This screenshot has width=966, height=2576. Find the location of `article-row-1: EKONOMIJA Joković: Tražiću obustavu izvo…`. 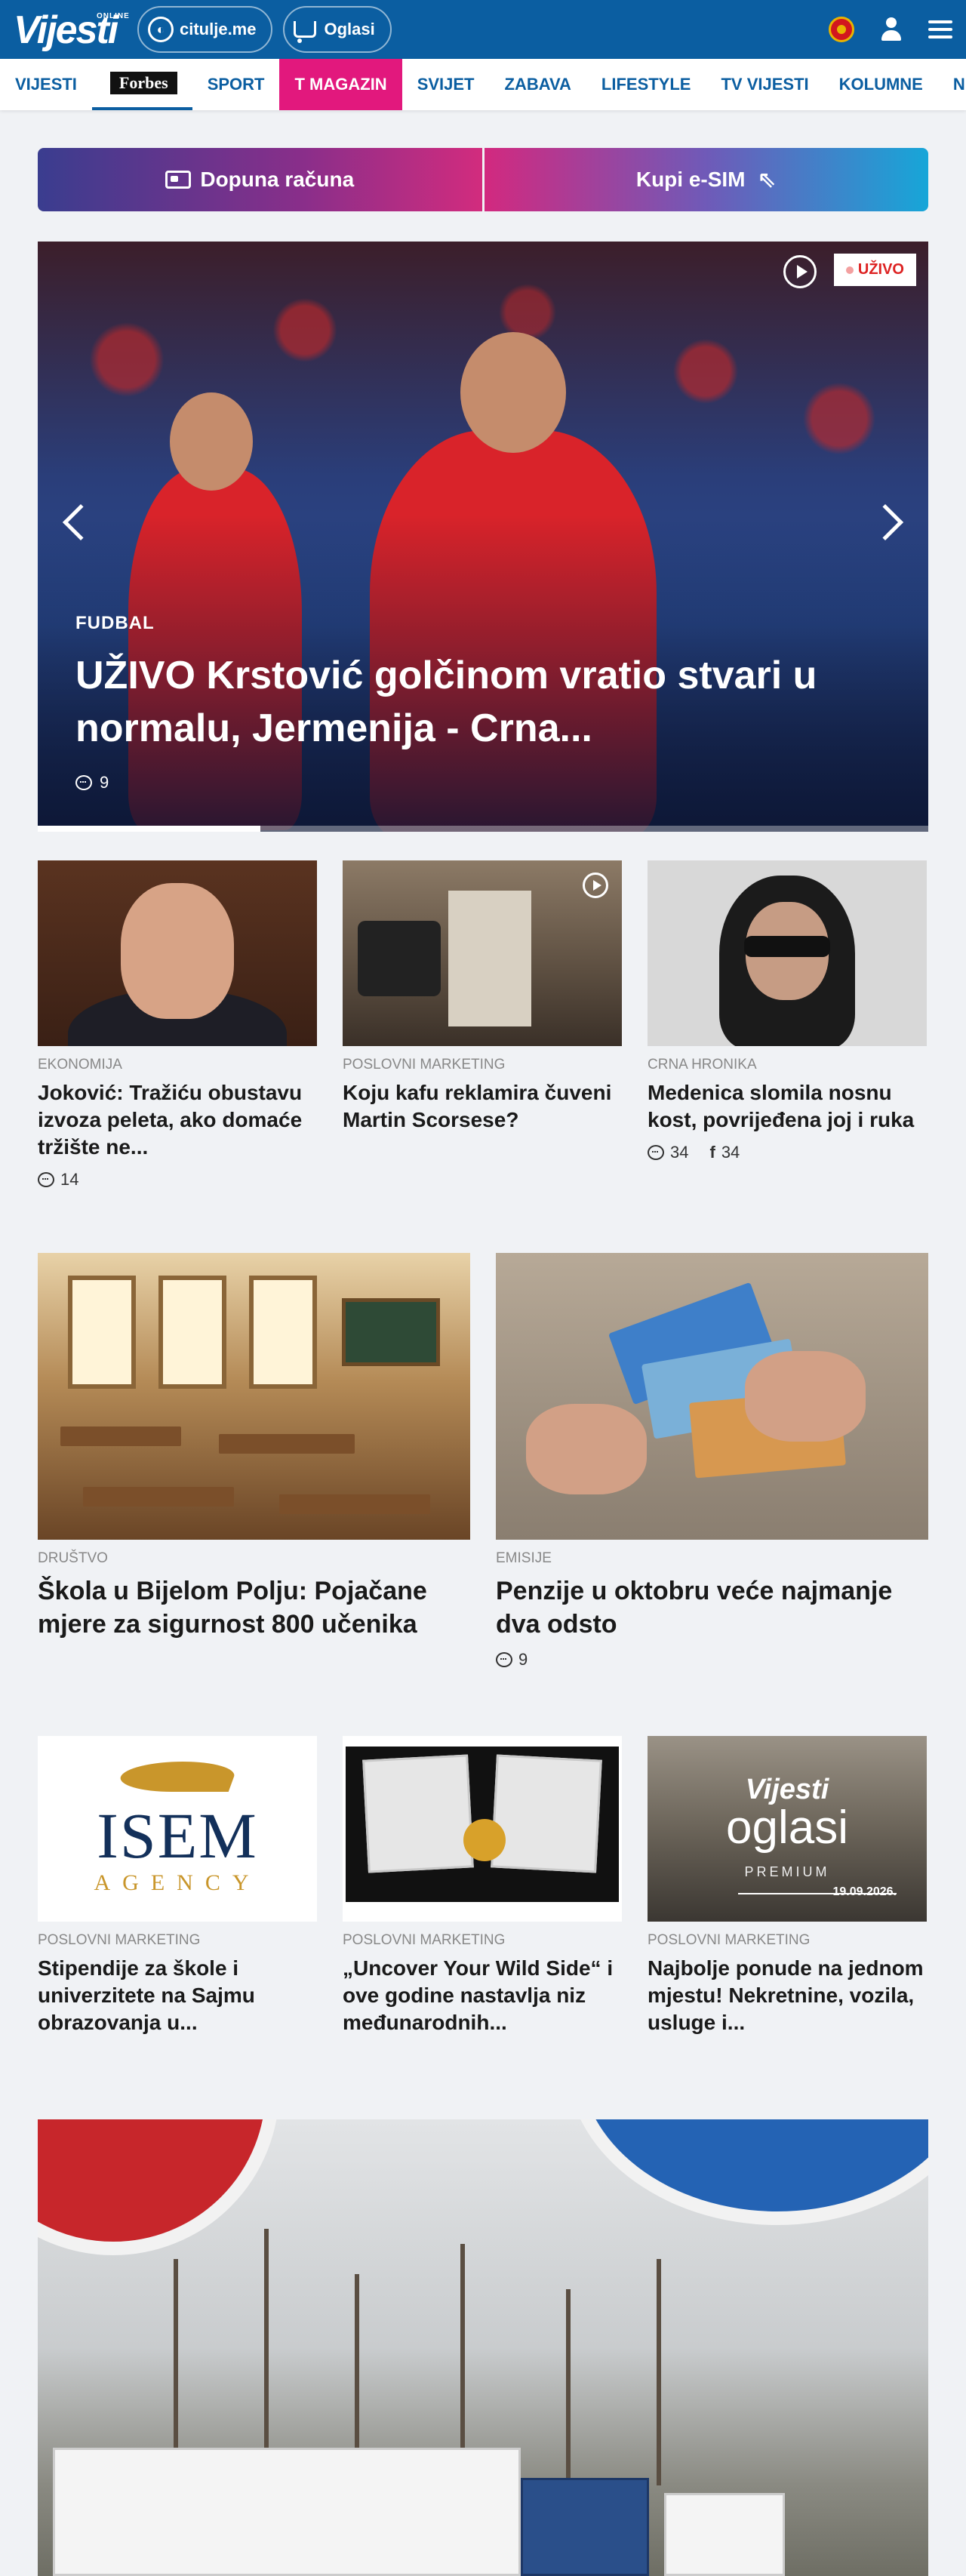

article-row-1: EKONOMIJA Joković: Tražiću obustavu izvo… is located at coordinates (483, 1025).